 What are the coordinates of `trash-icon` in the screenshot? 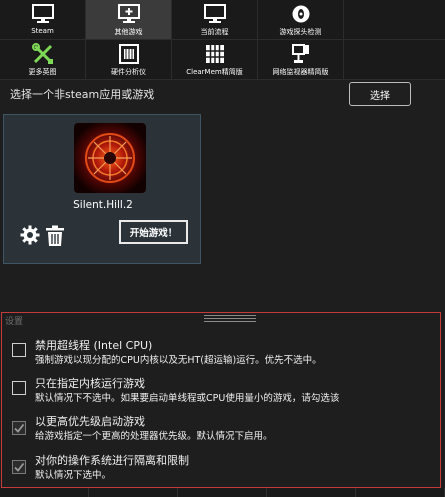 It's located at (55, 236).